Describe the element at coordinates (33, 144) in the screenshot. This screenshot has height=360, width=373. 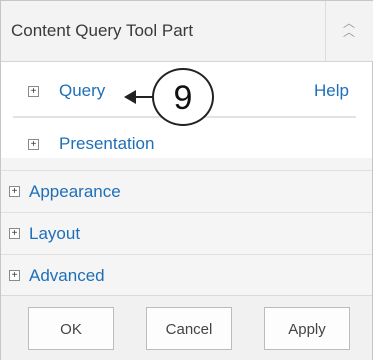
I see `expand-presentation-icon: +` at that location.